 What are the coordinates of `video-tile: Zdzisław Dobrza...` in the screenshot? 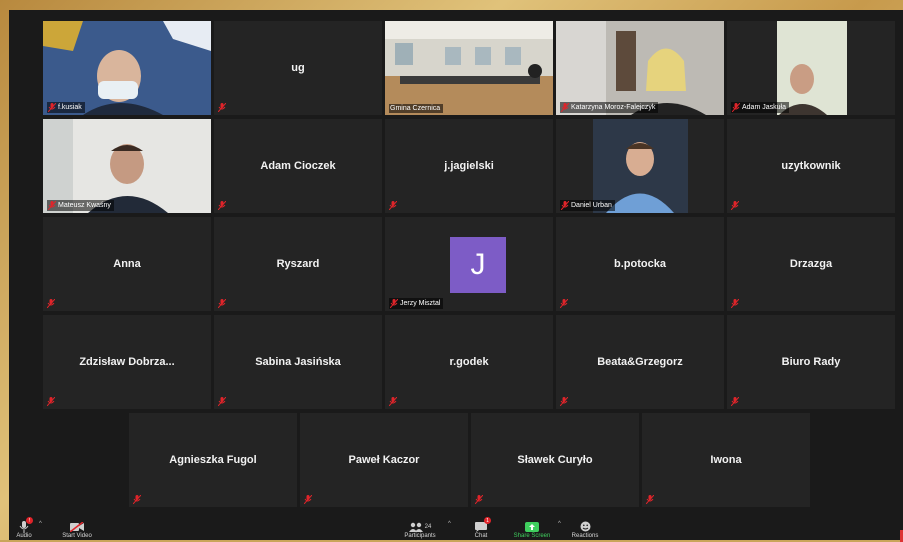 It's located at (127, 362).